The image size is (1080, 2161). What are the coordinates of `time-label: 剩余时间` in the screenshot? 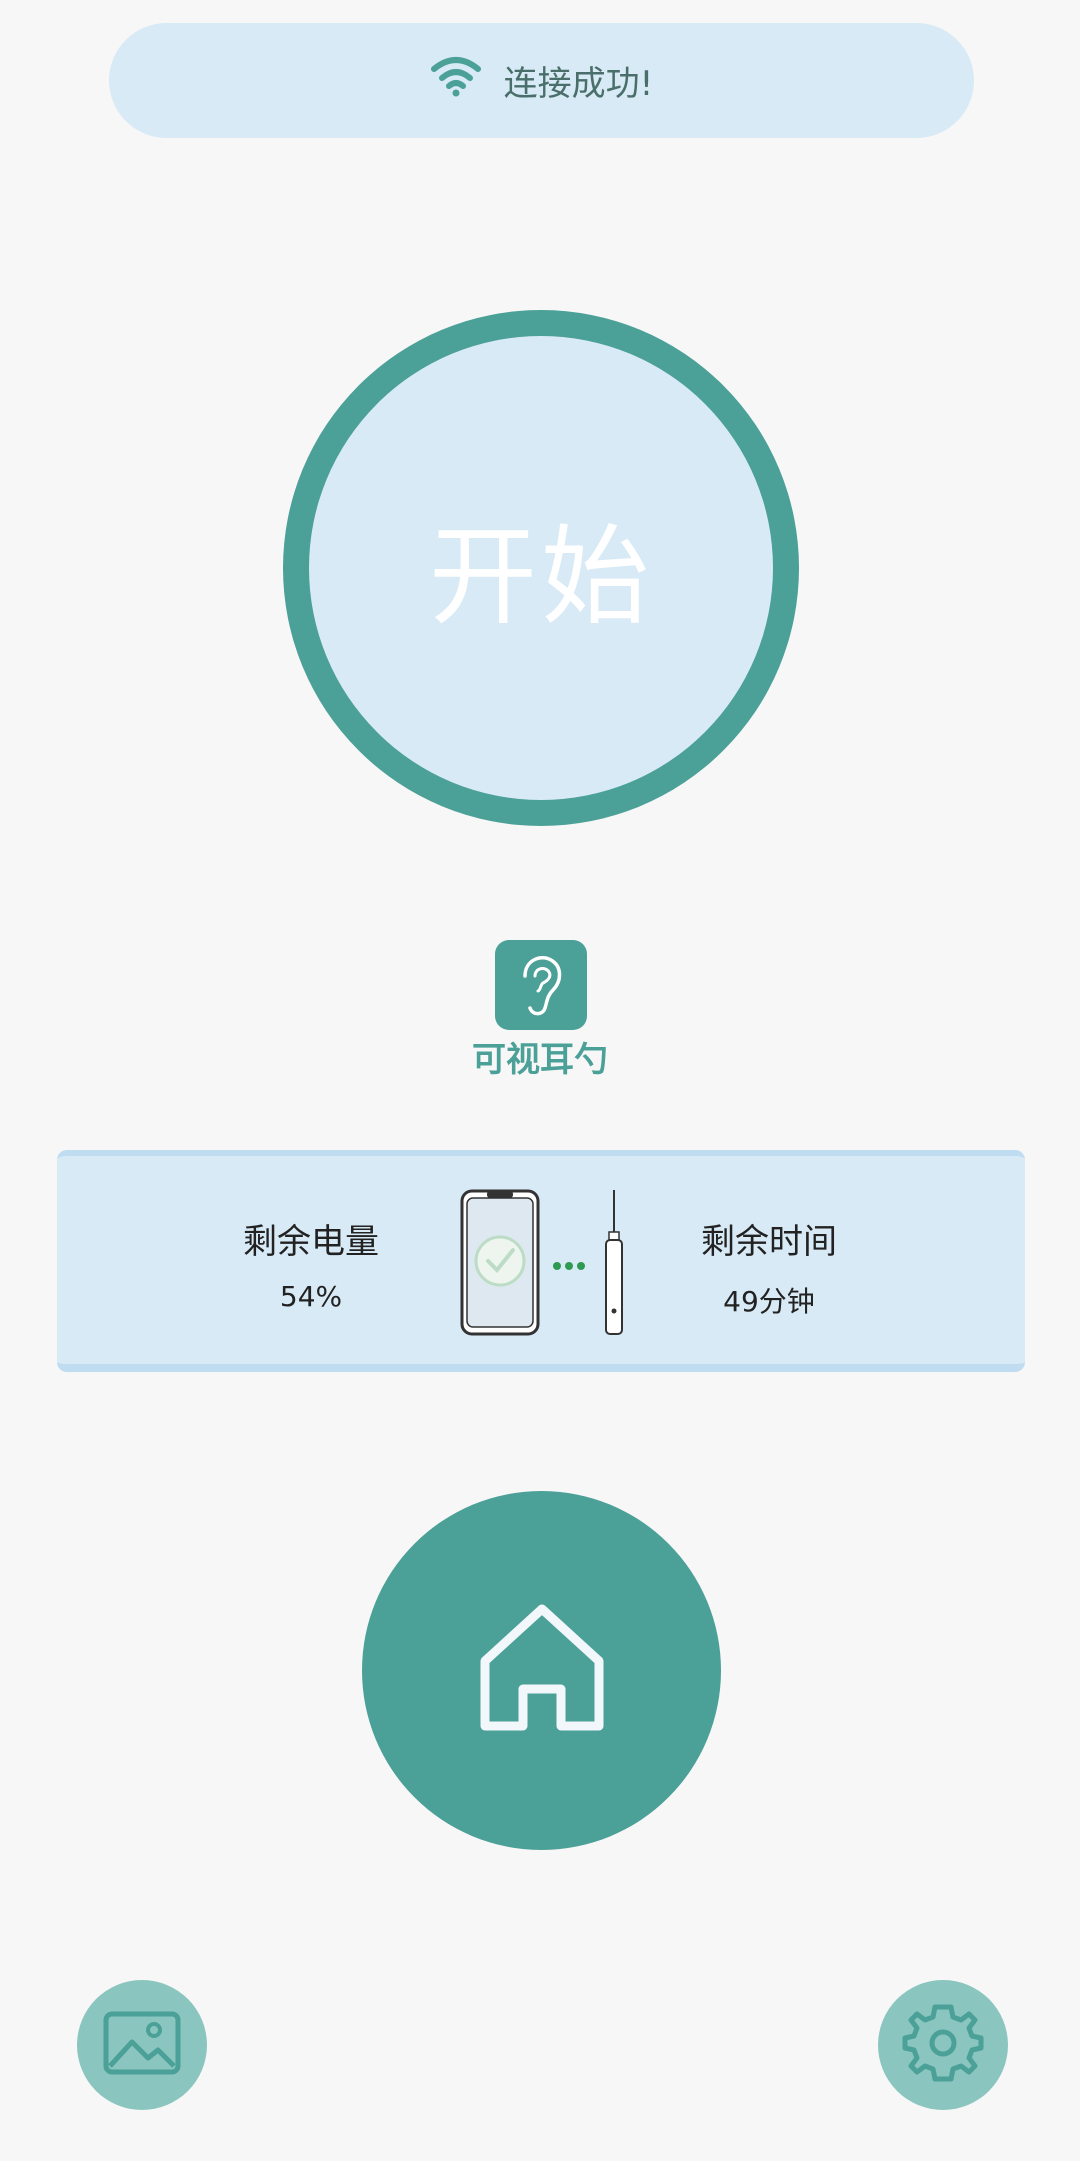 It's located at (769, 1242).